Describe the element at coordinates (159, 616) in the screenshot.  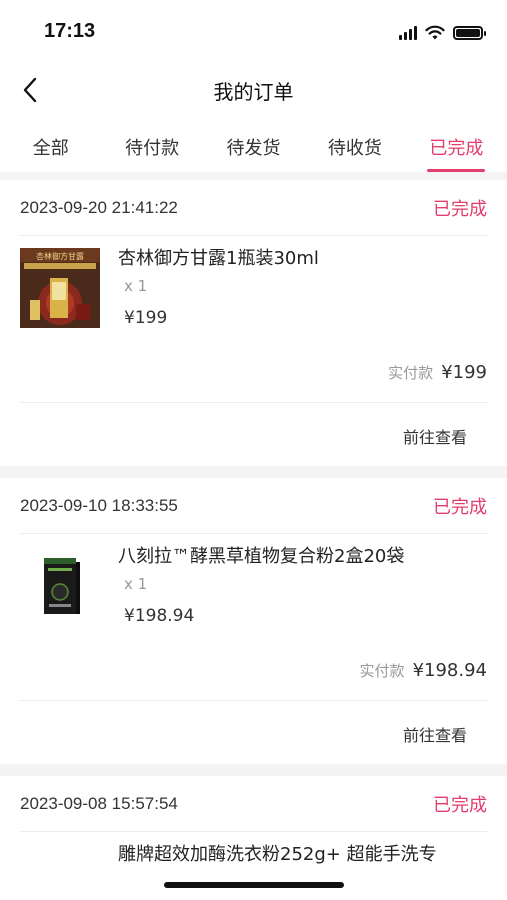
I see `product-price: ¥198.94` at that location.